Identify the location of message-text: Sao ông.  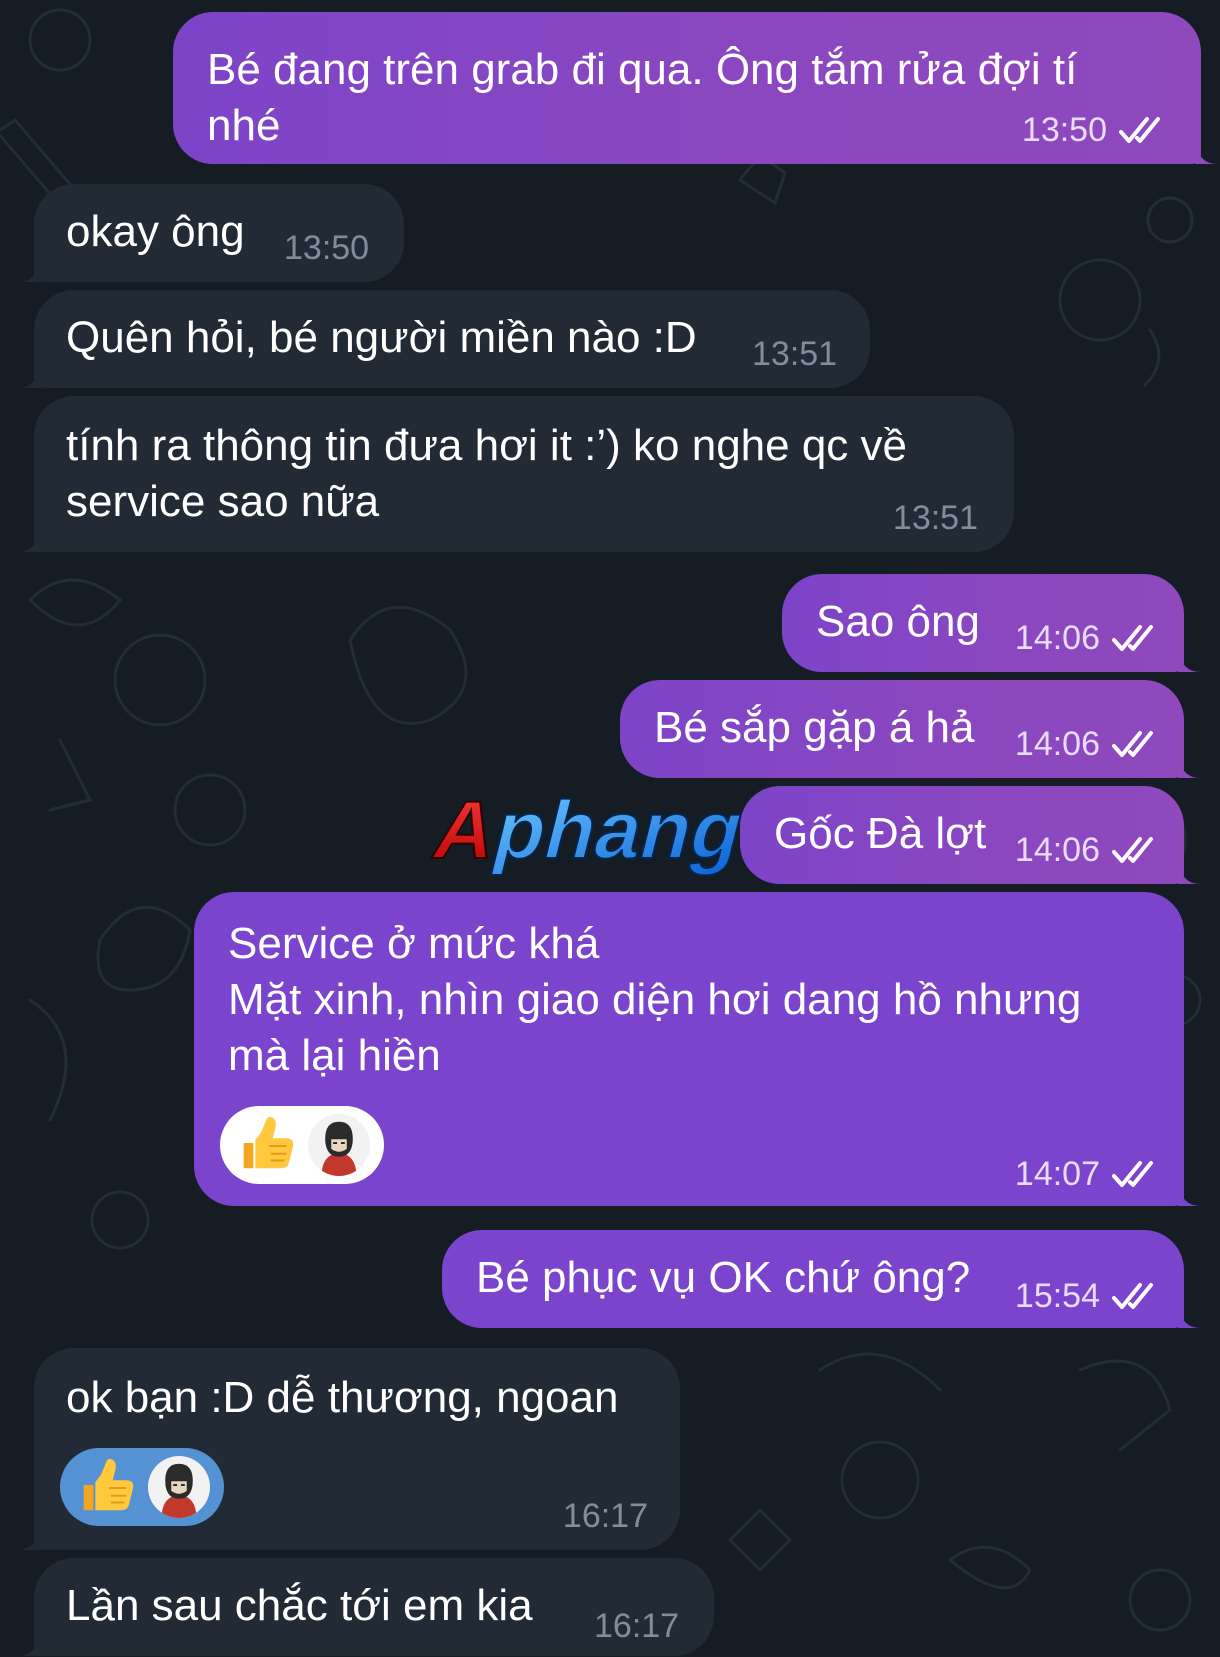
(898, 621).